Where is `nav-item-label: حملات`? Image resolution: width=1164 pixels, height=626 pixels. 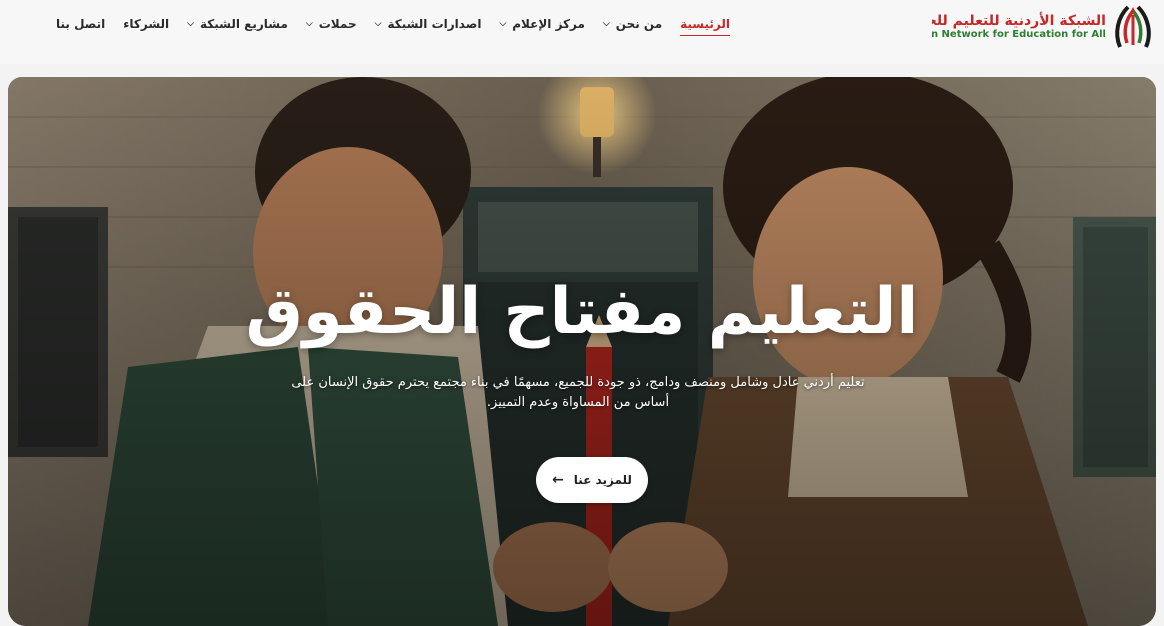 nav-item-label: حملات is located at coordinates (337, 24).